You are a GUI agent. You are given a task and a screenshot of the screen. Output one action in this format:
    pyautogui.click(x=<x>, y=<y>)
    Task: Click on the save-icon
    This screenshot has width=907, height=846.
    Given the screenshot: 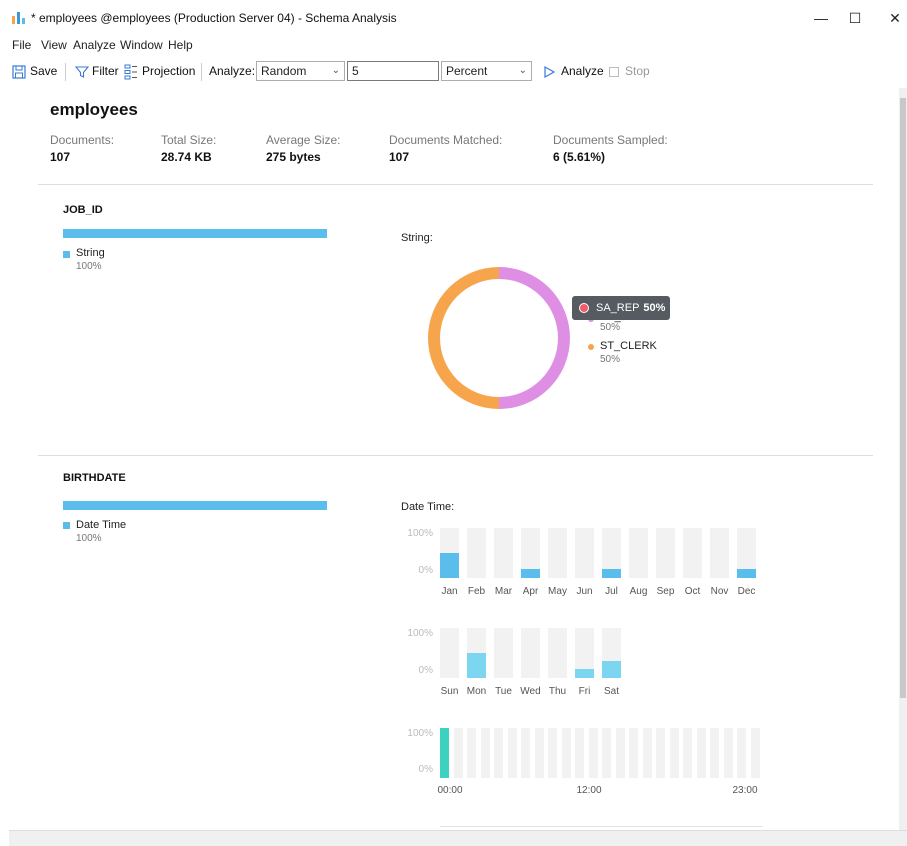 What is the action you would take?
    pyautogui.click(x=19, y=72)
    